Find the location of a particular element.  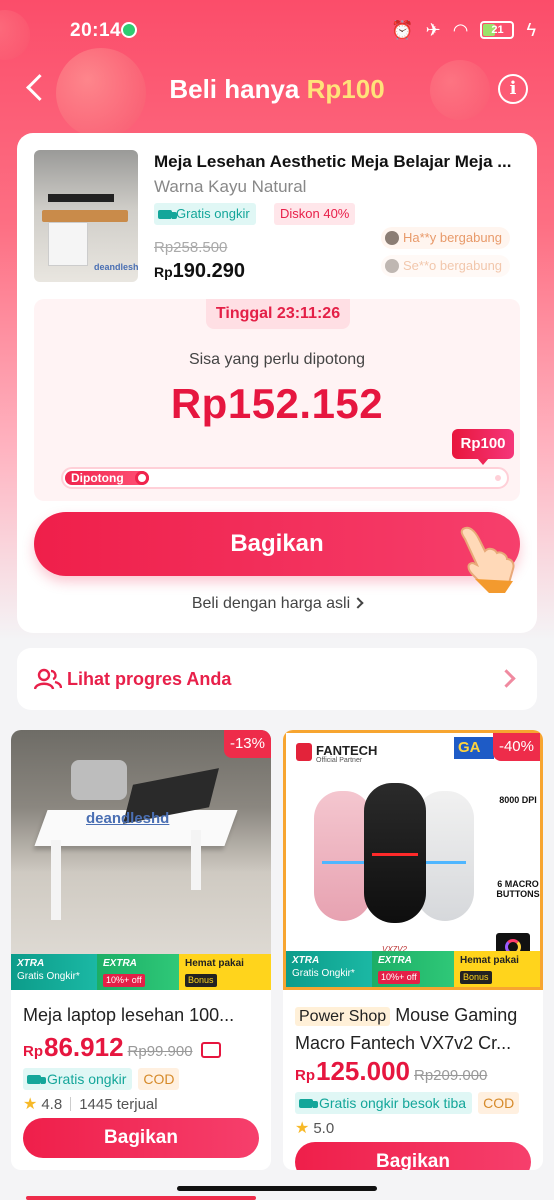

discount-tag: Diskon 40% is located at coordinates (315, 214).